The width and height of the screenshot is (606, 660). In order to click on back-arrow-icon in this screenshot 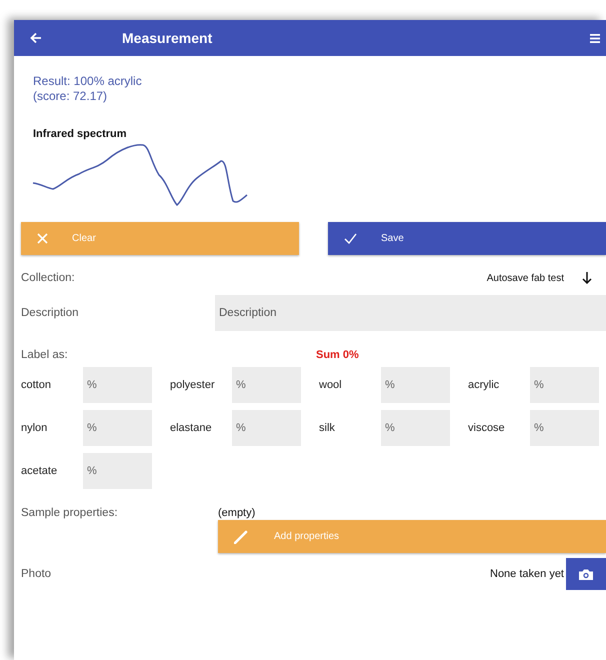, I will do `click(36, 38)`.